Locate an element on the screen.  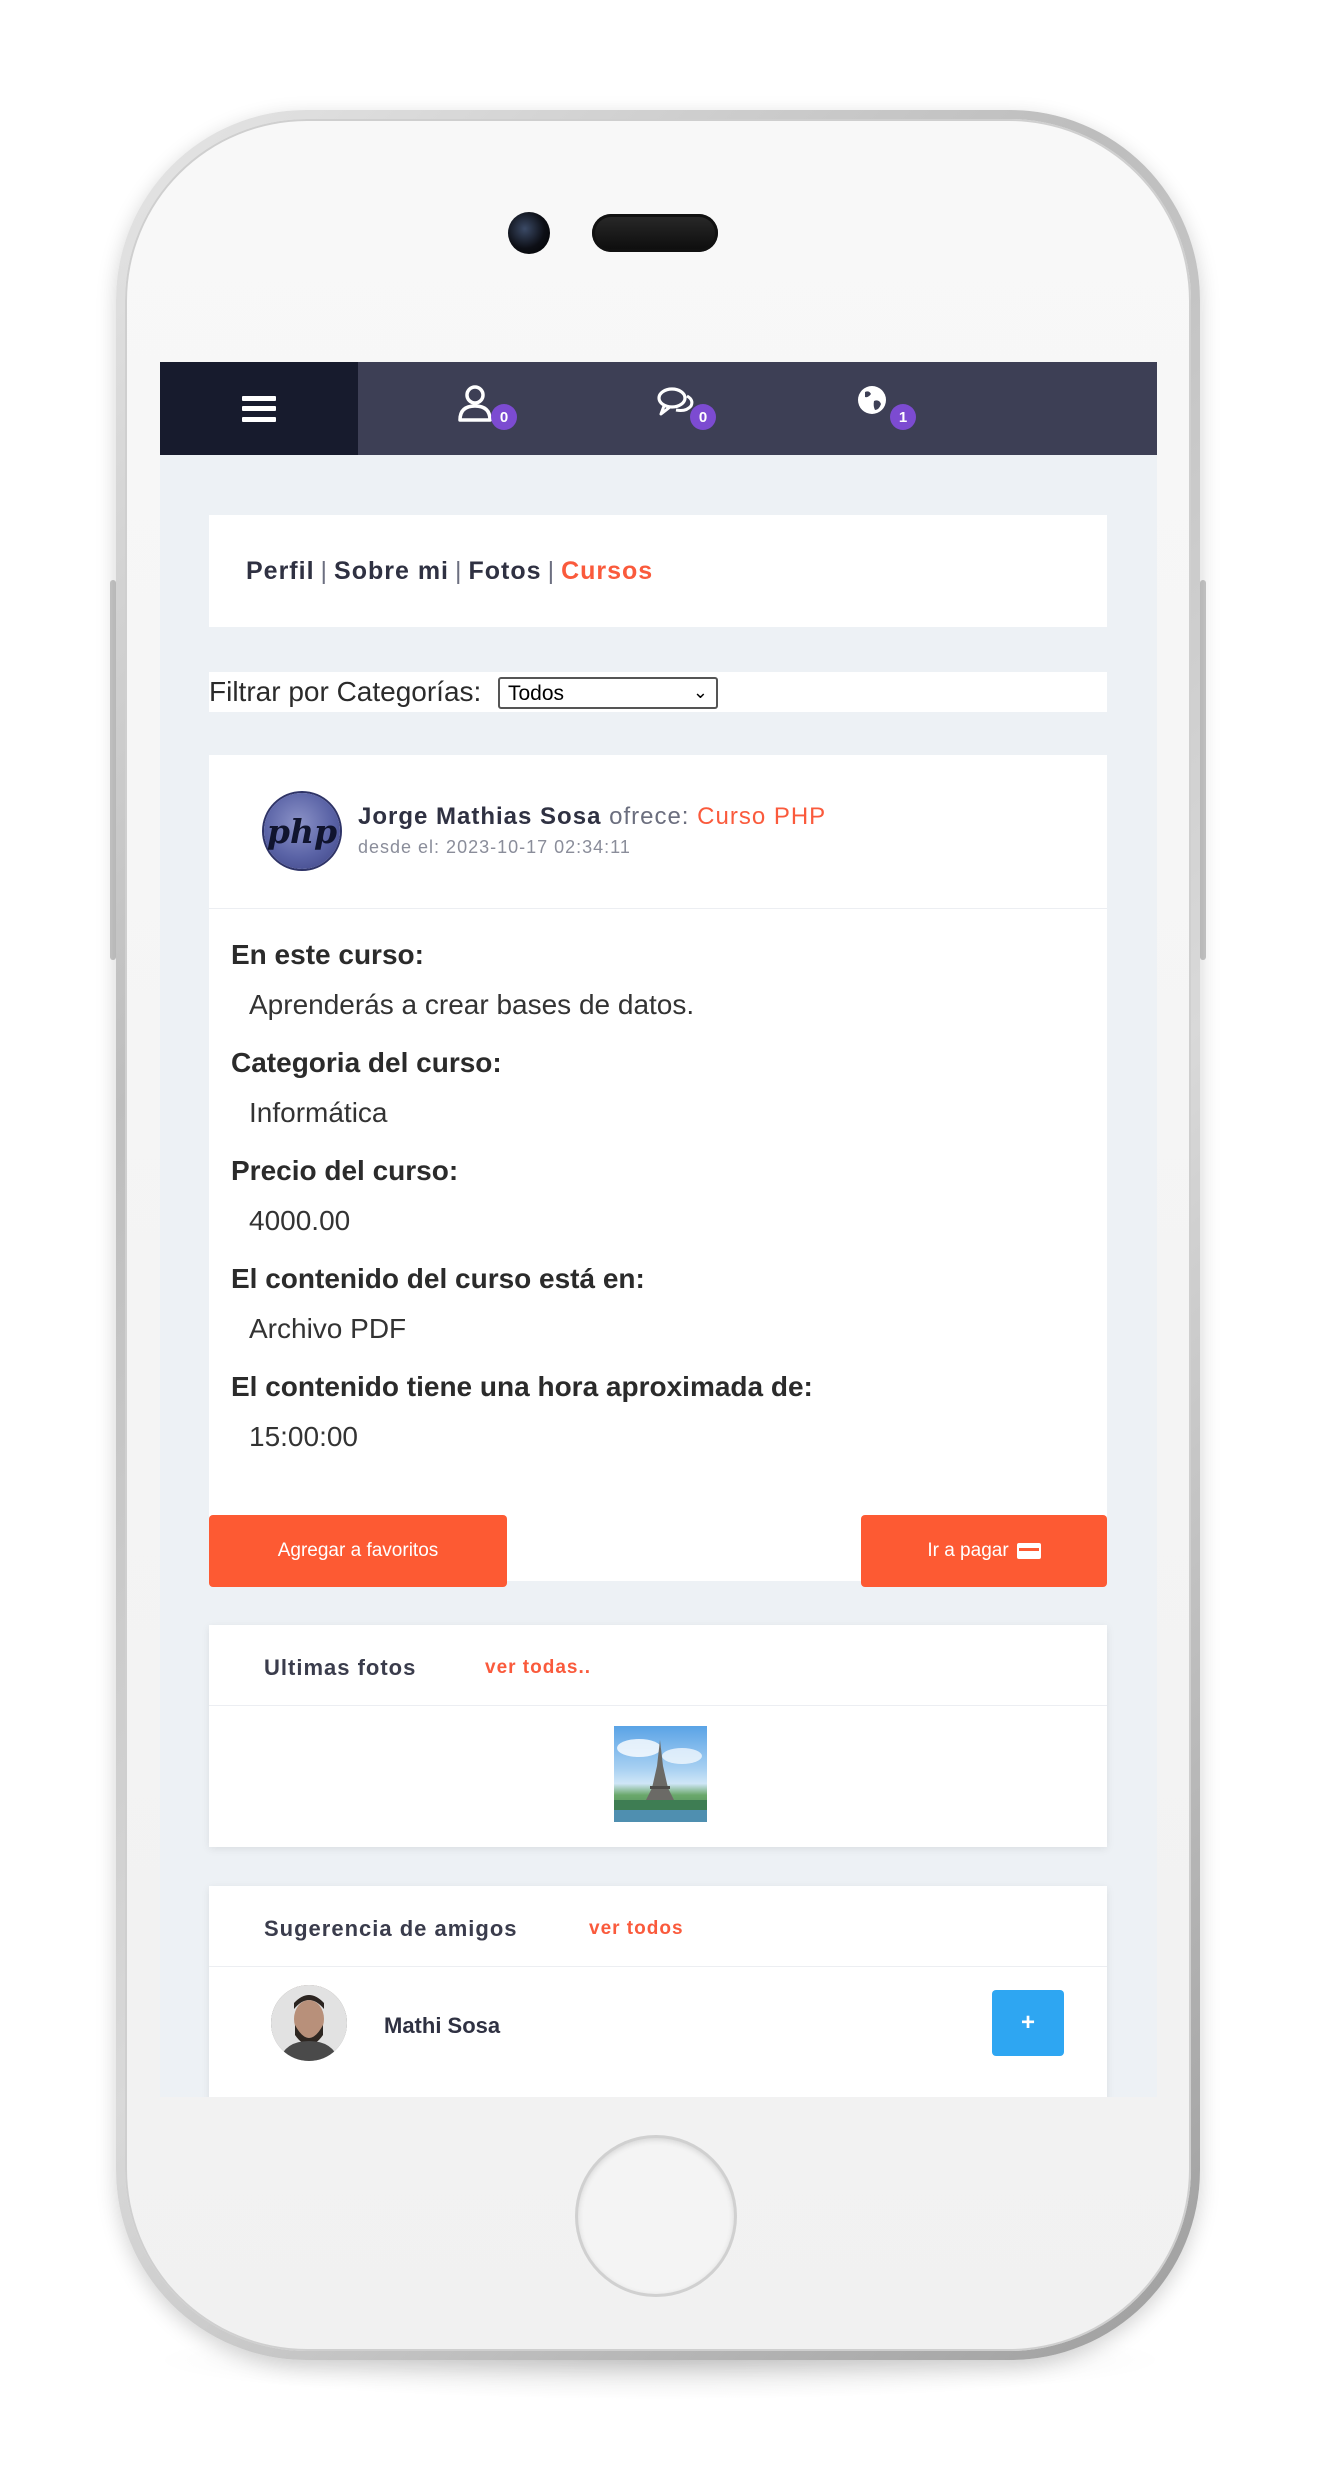
friend-avatar is located at coordinates (309, 2023).